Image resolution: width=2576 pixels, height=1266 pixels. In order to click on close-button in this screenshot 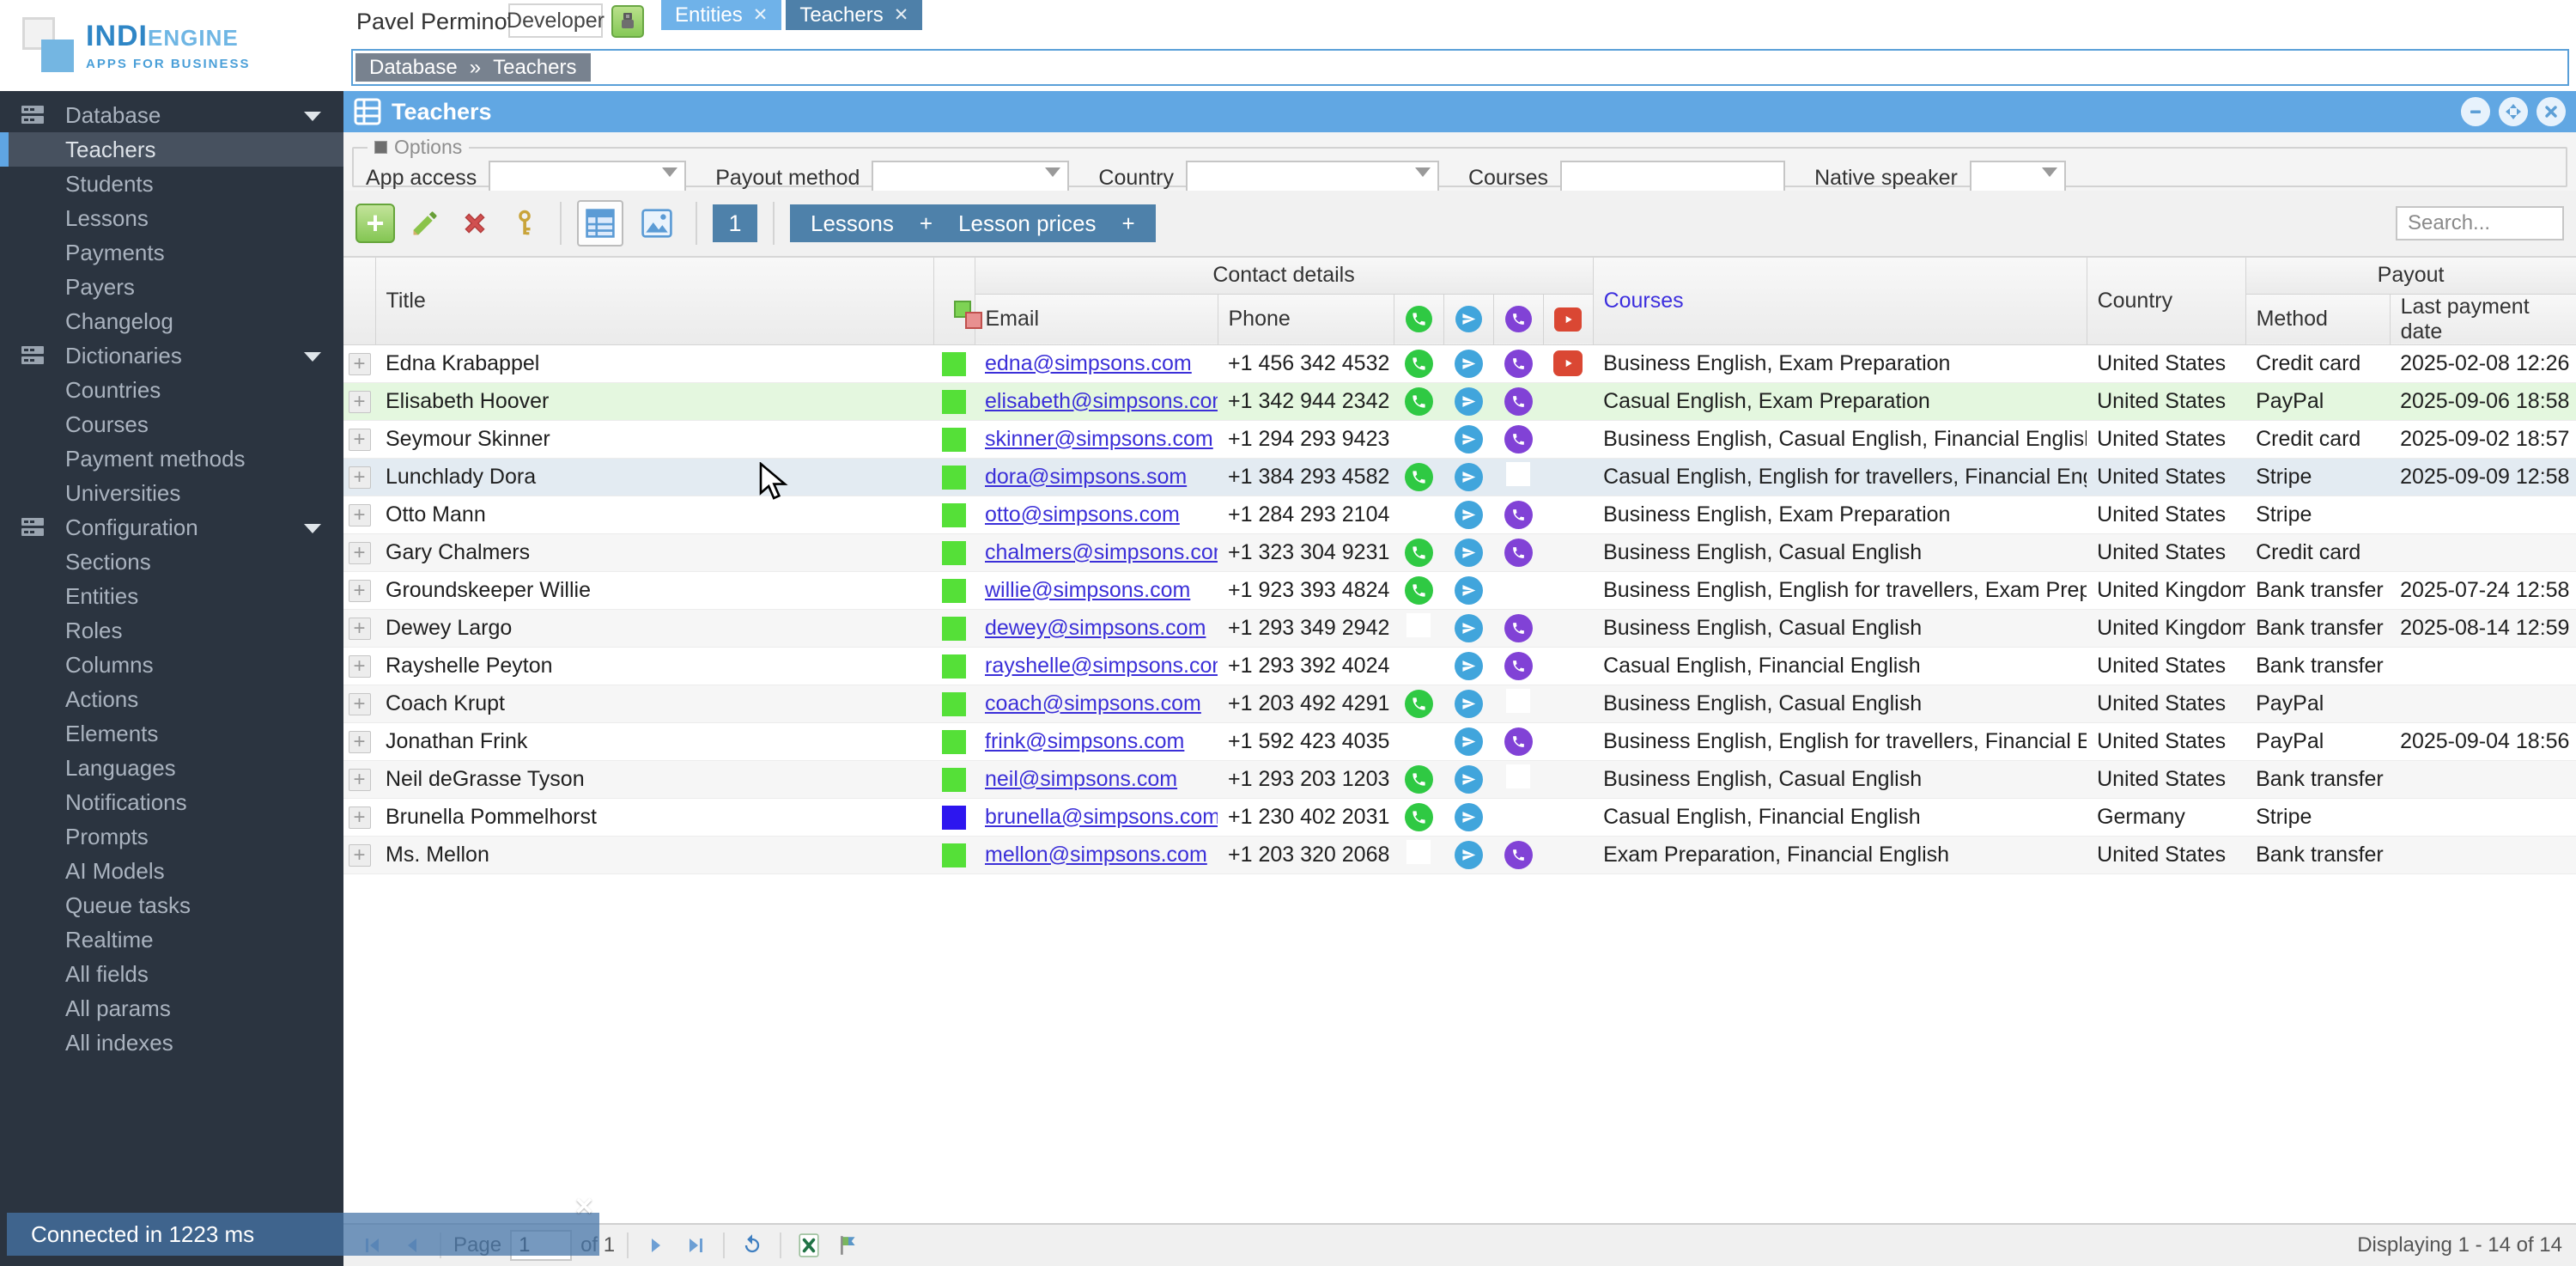, I will do `click(2551, 111)`.